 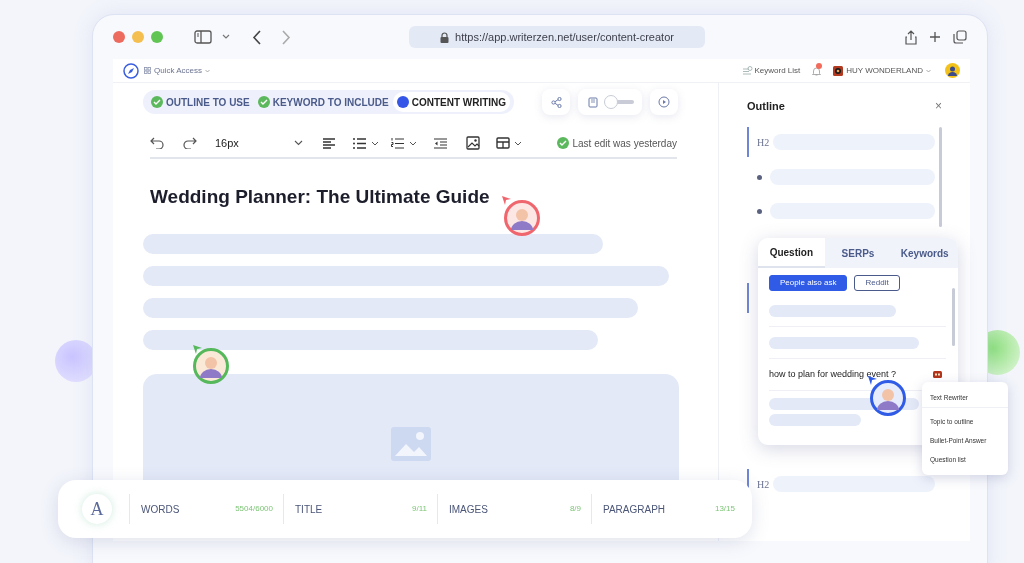 I want to click on stat-value: 5504/6000, so click(x=254, y=509).